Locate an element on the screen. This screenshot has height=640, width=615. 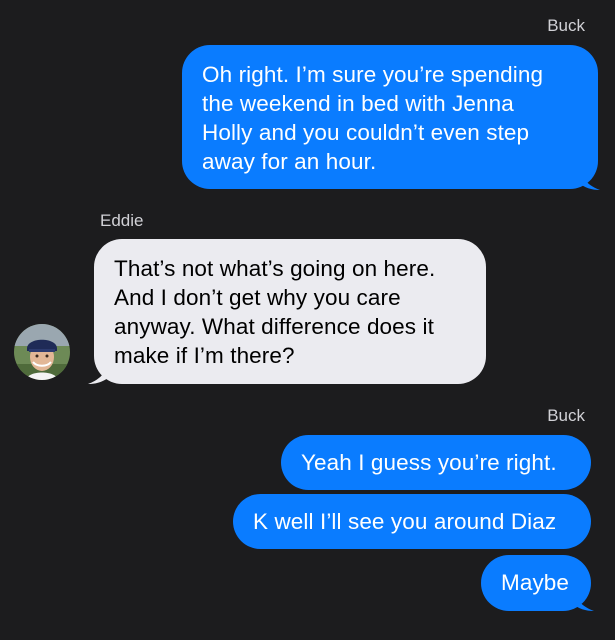
message-line: the weekend in bed with Jenna is located at coordinates (358, 103).